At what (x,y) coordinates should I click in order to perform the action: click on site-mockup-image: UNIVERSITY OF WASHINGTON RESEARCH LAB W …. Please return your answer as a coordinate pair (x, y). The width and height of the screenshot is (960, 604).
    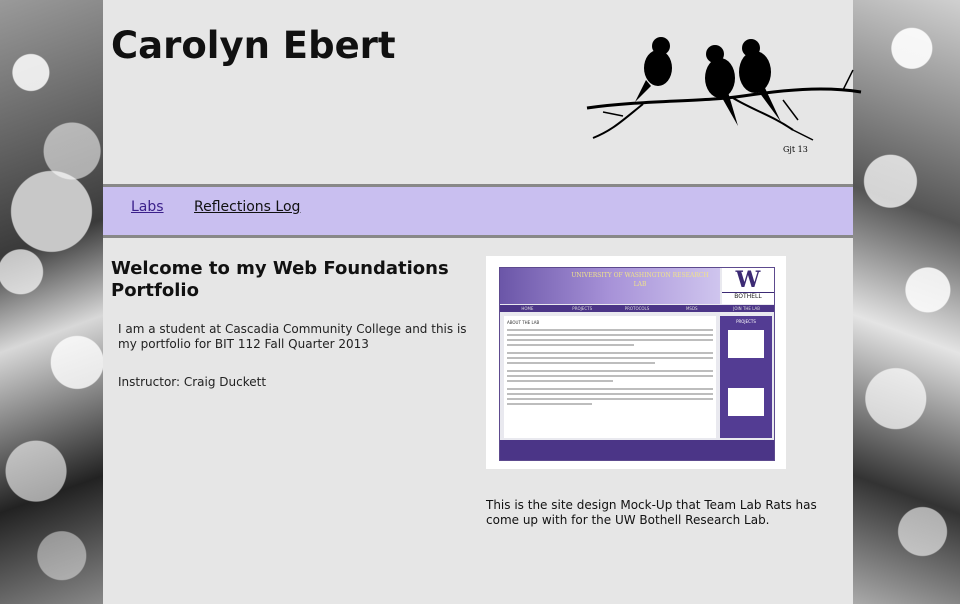
    Looking at the image, I should click on (636, 362).